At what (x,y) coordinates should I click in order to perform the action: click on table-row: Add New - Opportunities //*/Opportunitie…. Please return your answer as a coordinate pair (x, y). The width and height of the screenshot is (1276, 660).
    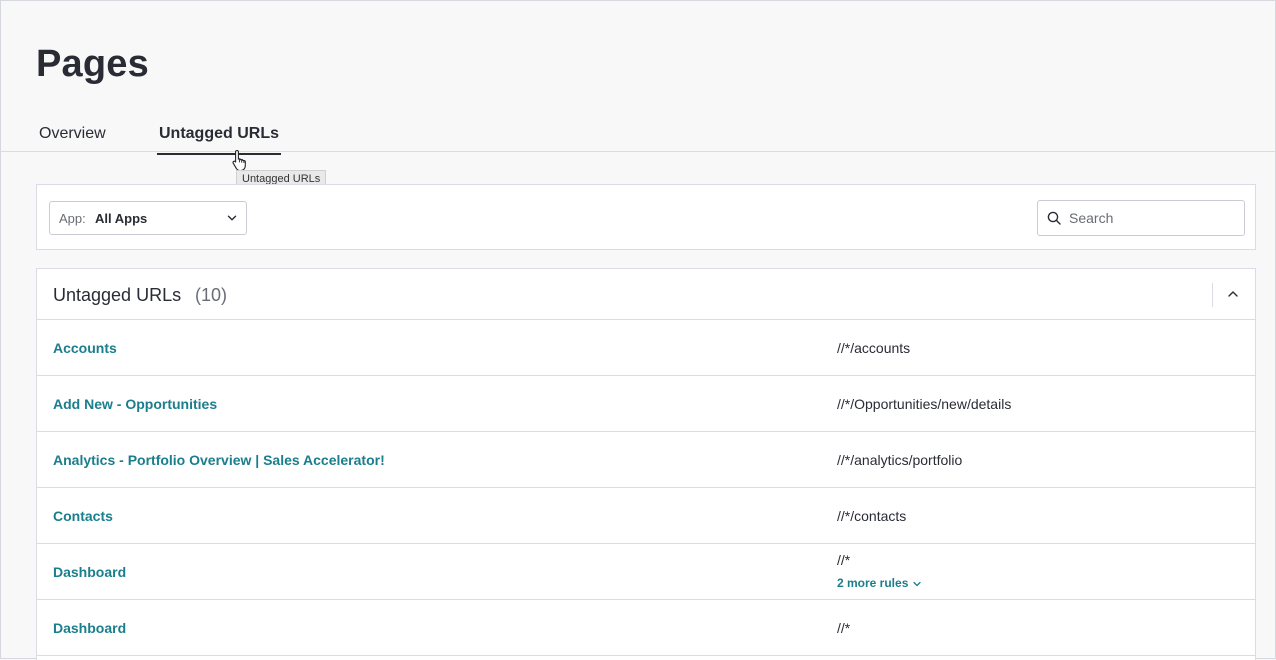
    Looking at the image, I should click on (646, 404).